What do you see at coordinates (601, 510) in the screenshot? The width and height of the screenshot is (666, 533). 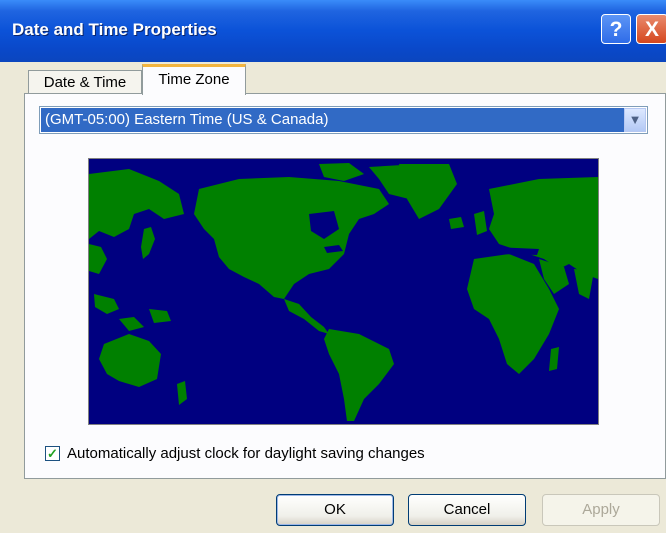 I see `apply-button: Apply` at bounding box center [601, 510].